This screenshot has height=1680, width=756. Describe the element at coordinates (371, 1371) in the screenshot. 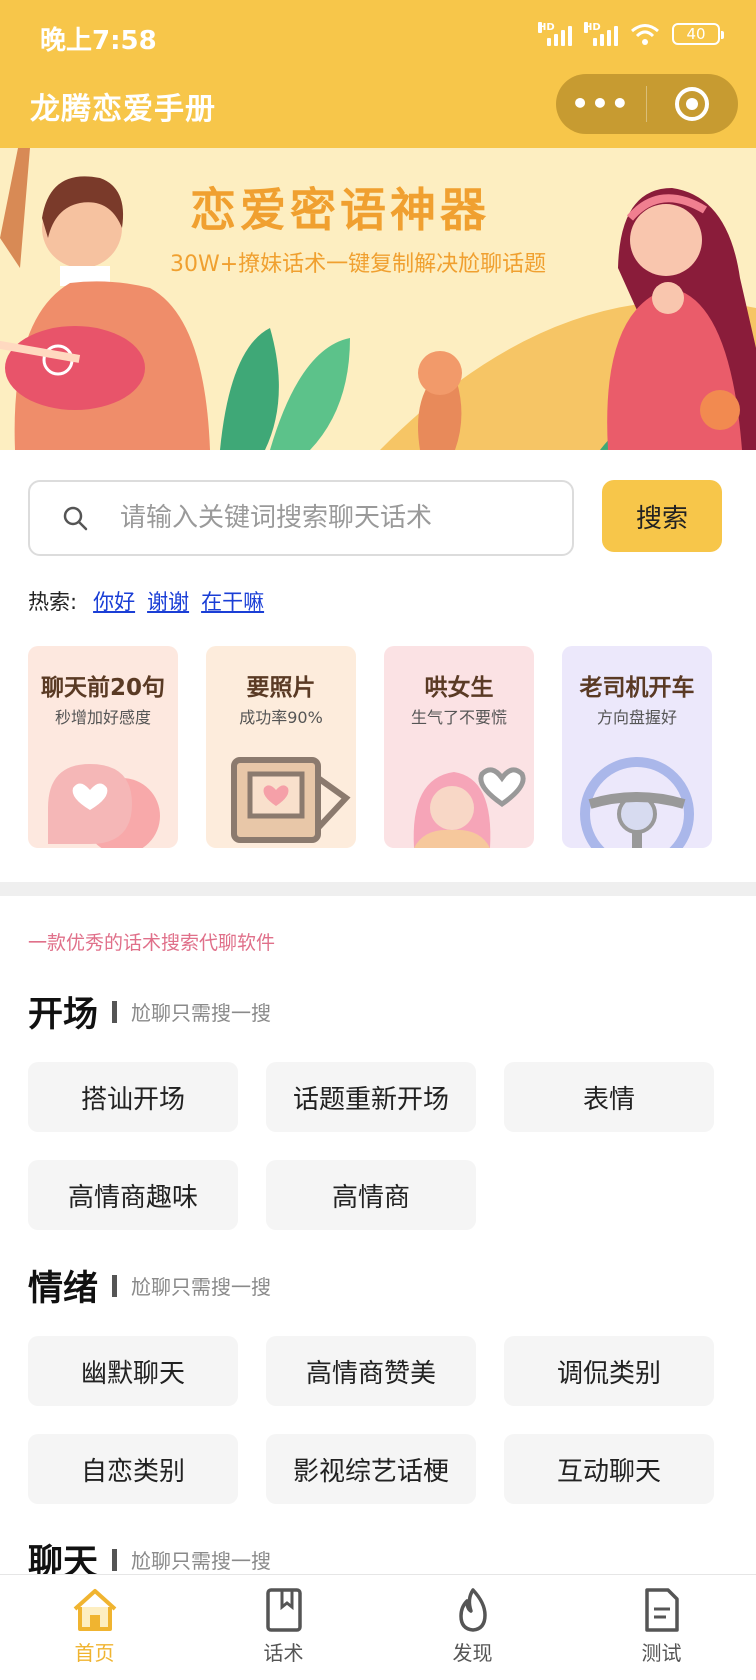

I see `tag-button: 高情商赞美` at that location.